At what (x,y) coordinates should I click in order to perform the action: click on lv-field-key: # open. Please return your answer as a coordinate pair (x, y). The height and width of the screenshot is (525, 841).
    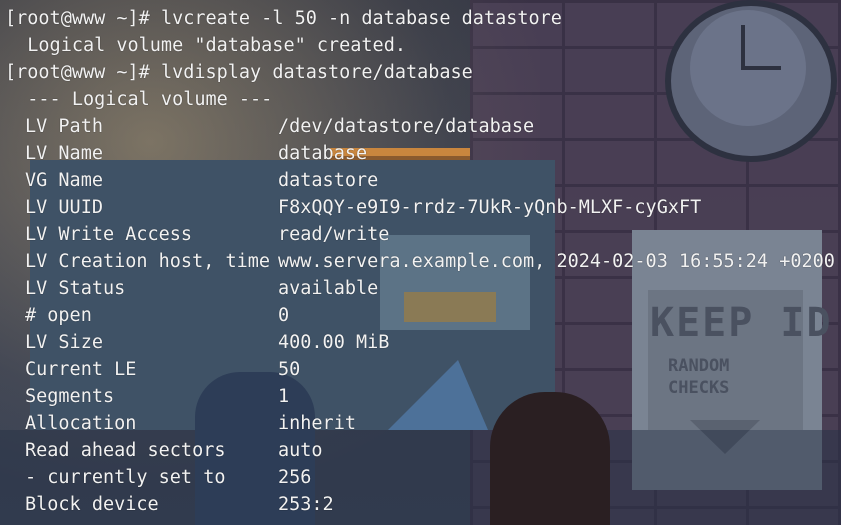
    Looking at the image, I should click on (58, 315).